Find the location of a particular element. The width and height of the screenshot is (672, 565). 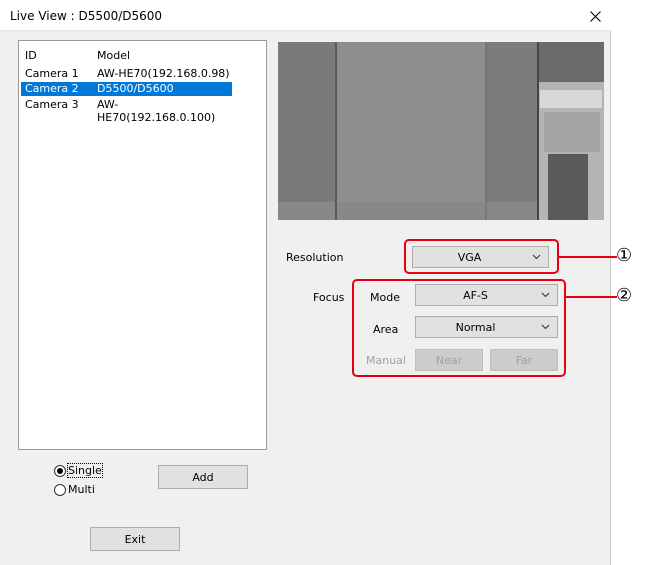

callout-number-2: ② is located at coordinates (624, 295).